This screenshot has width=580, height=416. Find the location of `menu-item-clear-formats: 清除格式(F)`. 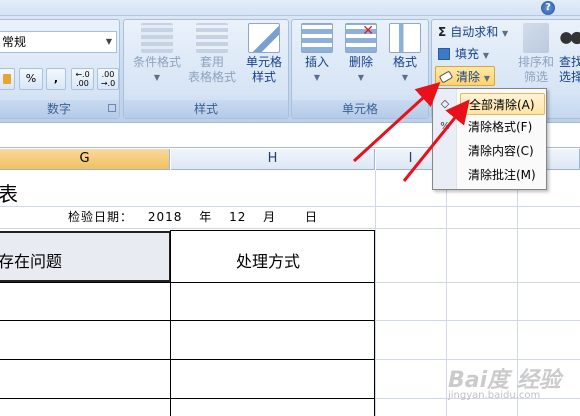

menu-item-clear-formats: 清除格式(F) is located at coordinates (502, 127).